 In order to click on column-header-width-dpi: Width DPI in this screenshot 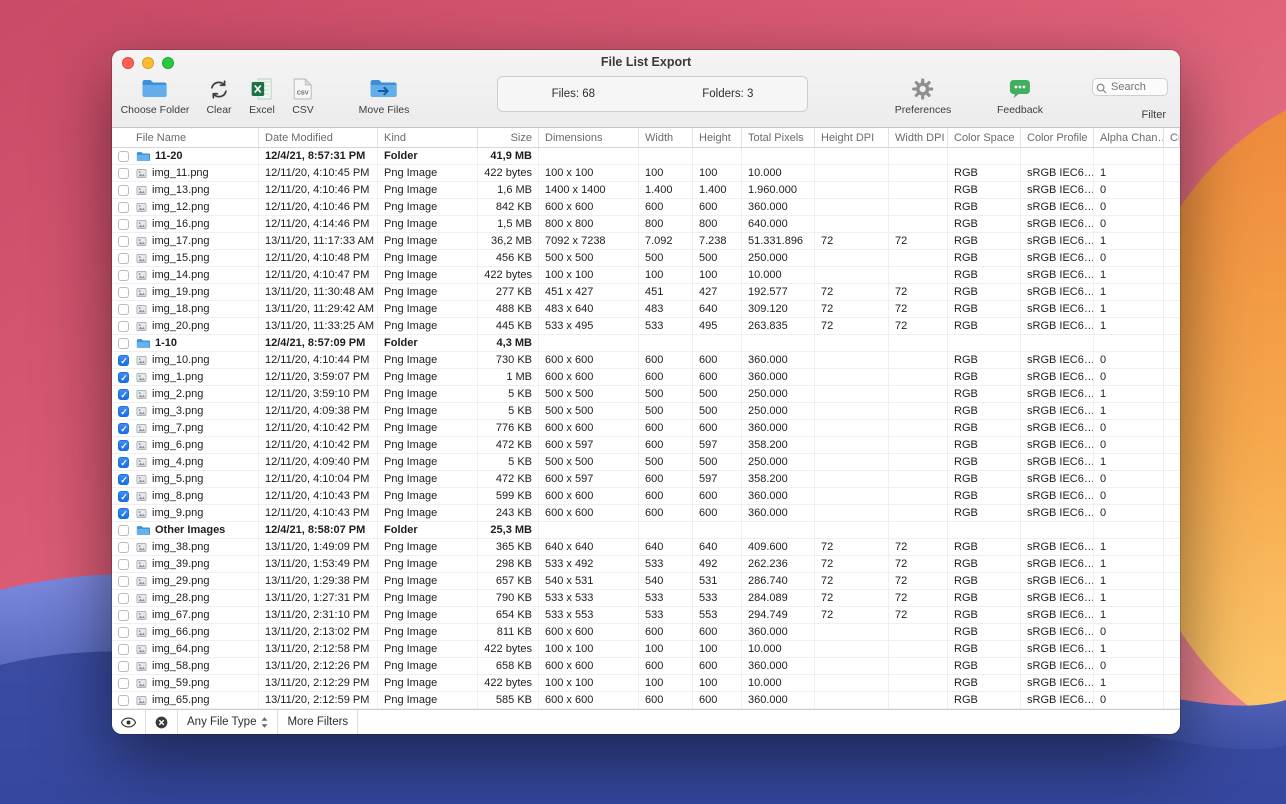, I will do `click(918, 137)`.